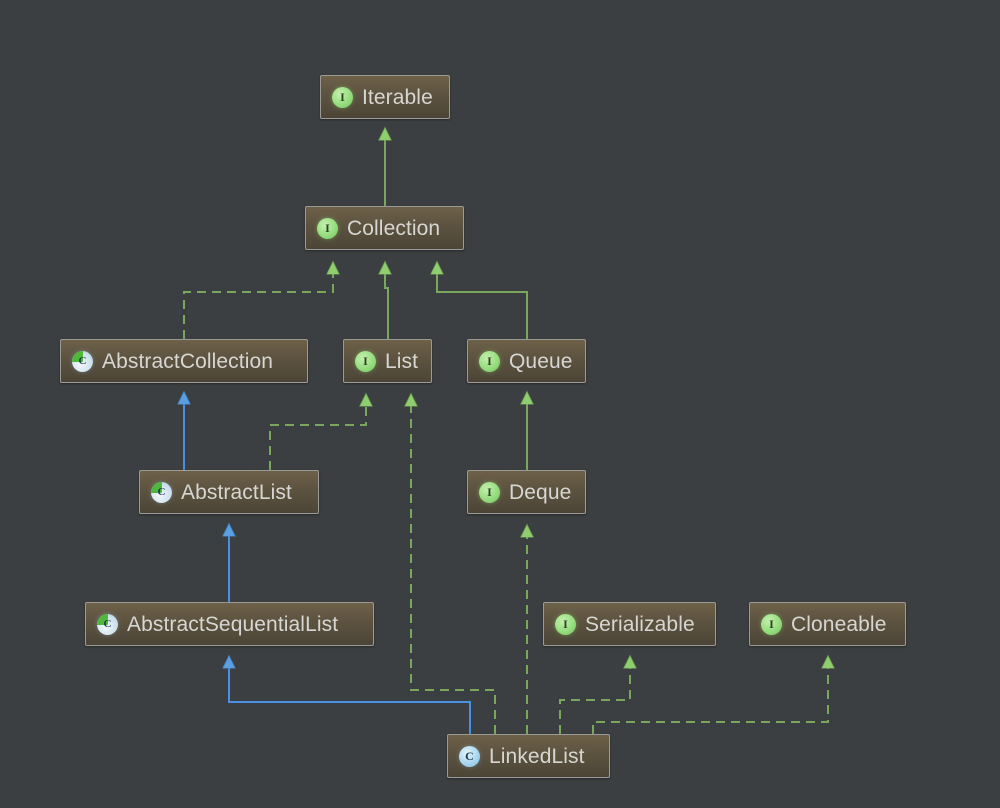  Describe the element at coordinates (453, 564) in the screenshot. I see `edge-linkedlist-to-list` at that location.